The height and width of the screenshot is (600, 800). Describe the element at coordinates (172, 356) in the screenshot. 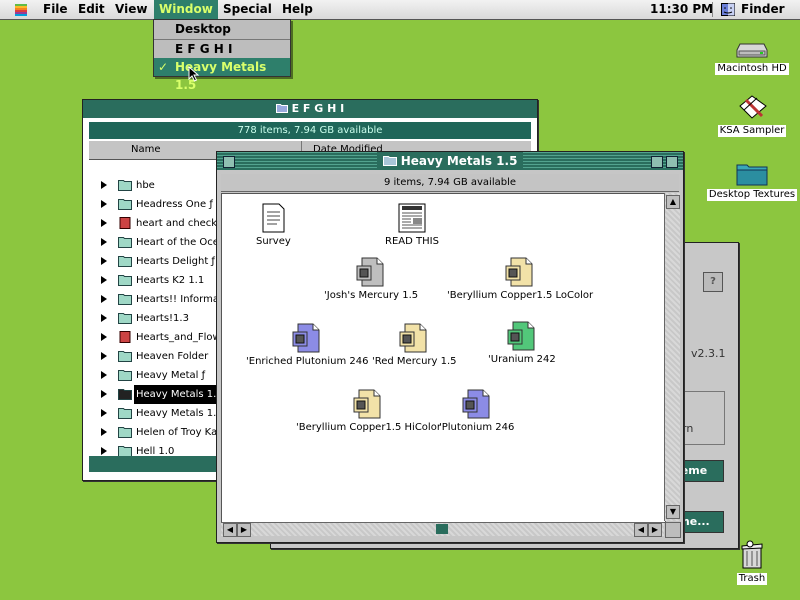

I see `list-item-label: Heaven Folder` at that location.